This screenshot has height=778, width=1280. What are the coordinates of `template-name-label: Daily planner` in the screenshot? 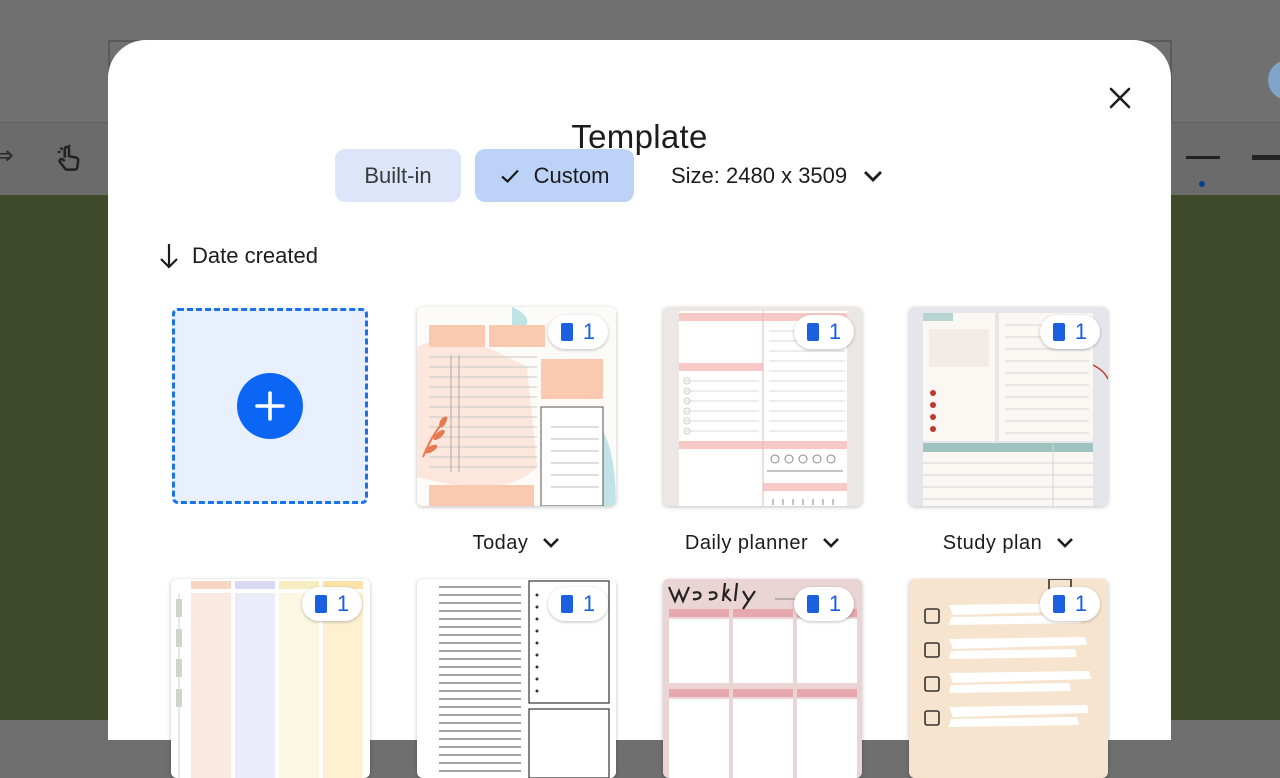 It's located at (746, 542).